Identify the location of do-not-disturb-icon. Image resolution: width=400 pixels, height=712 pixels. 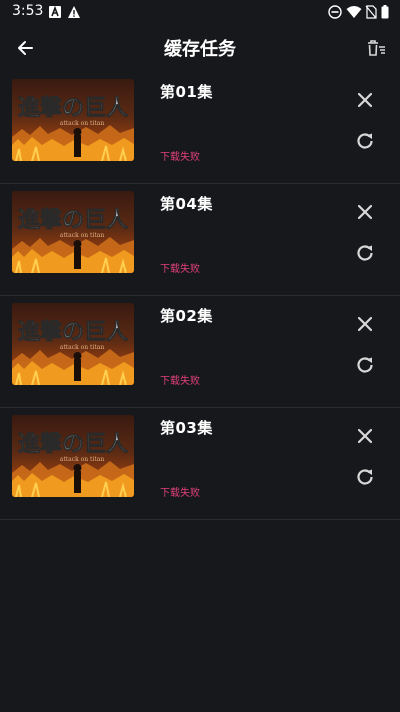
(335, 13).